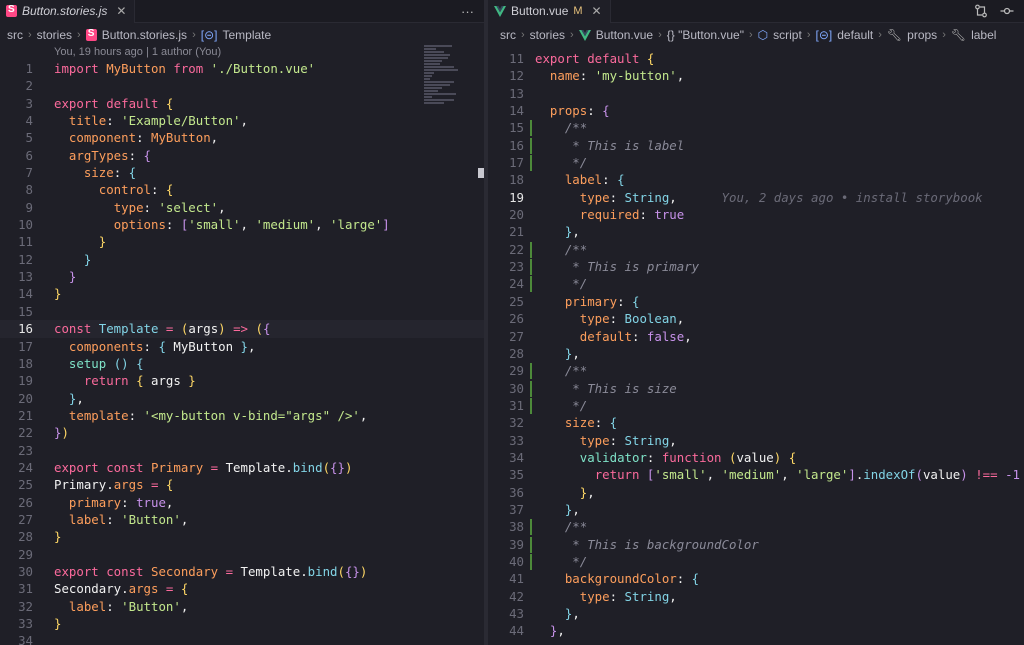  What do you see at coordinates (756, 405) in the screenshot?
I see `code-line: 31 */` at bounding box center [756, 405].